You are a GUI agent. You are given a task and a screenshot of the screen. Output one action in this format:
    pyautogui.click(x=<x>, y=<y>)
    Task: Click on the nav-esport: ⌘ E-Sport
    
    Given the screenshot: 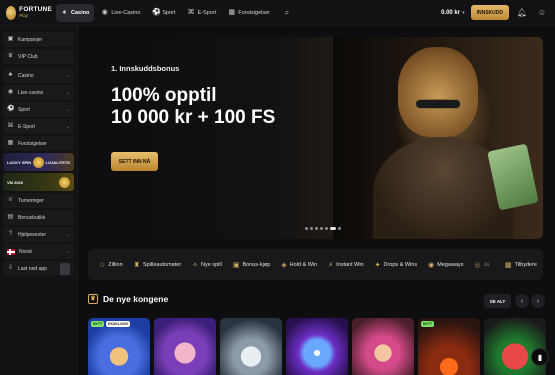 What is the action you would take?
    pyautogui.click(x=202, y=13)
    